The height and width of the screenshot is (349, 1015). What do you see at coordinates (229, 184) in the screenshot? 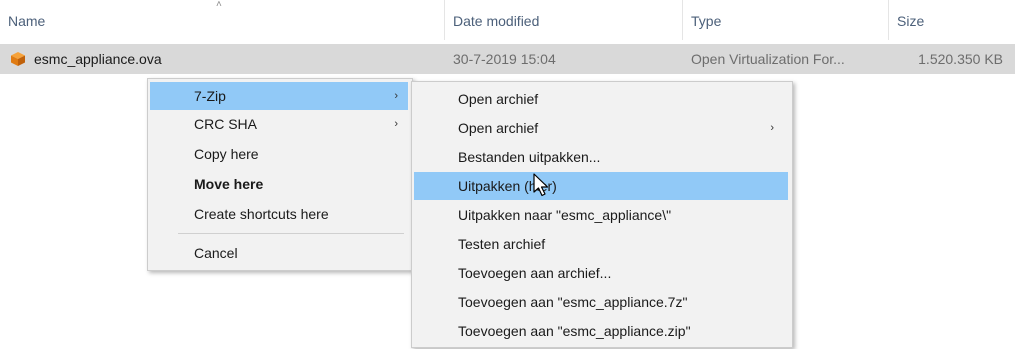
I see `menu-item-label: Move here` at bounding box center [229, 184].